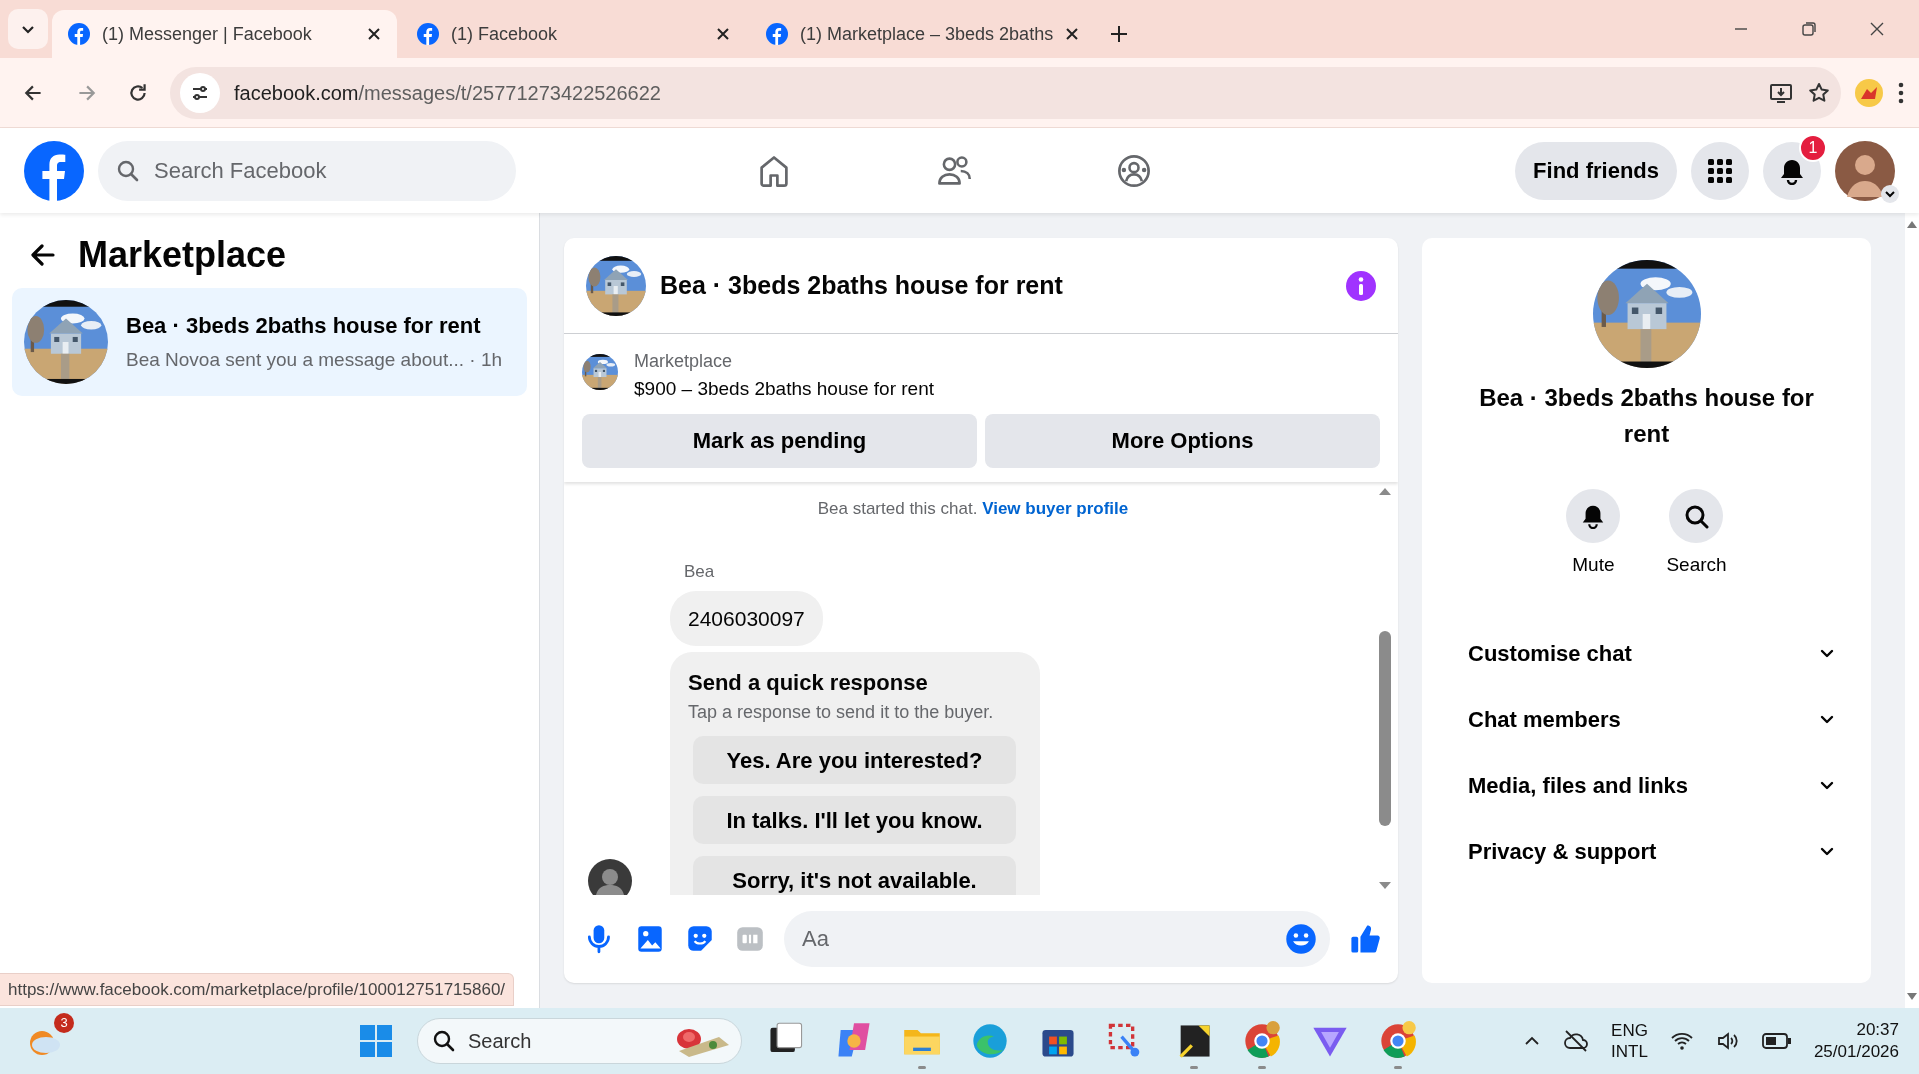  Describe the element at coordinates (64, 1023) in the screenshot. I see `notification-badge: 3` at that location.